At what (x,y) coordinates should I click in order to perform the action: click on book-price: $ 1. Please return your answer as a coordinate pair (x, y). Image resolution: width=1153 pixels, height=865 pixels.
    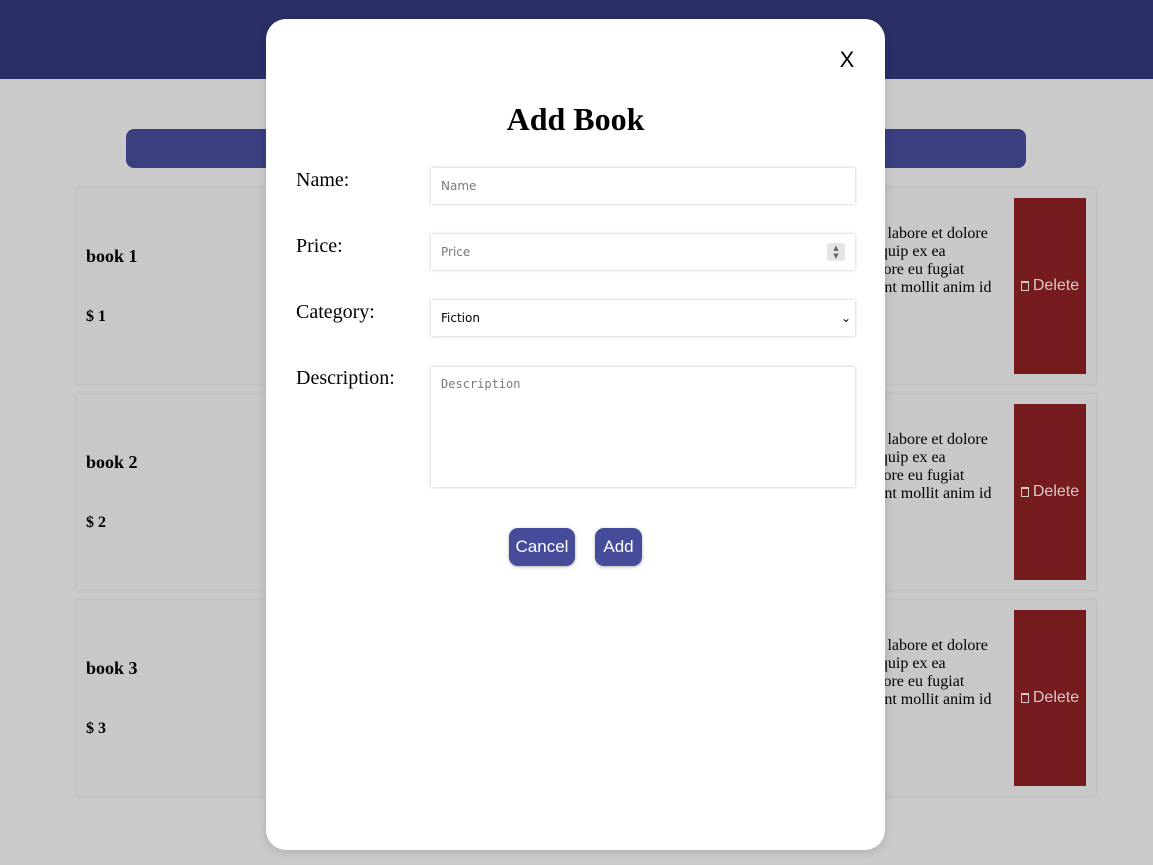
    Looking at the image, I should click on (96, 316).